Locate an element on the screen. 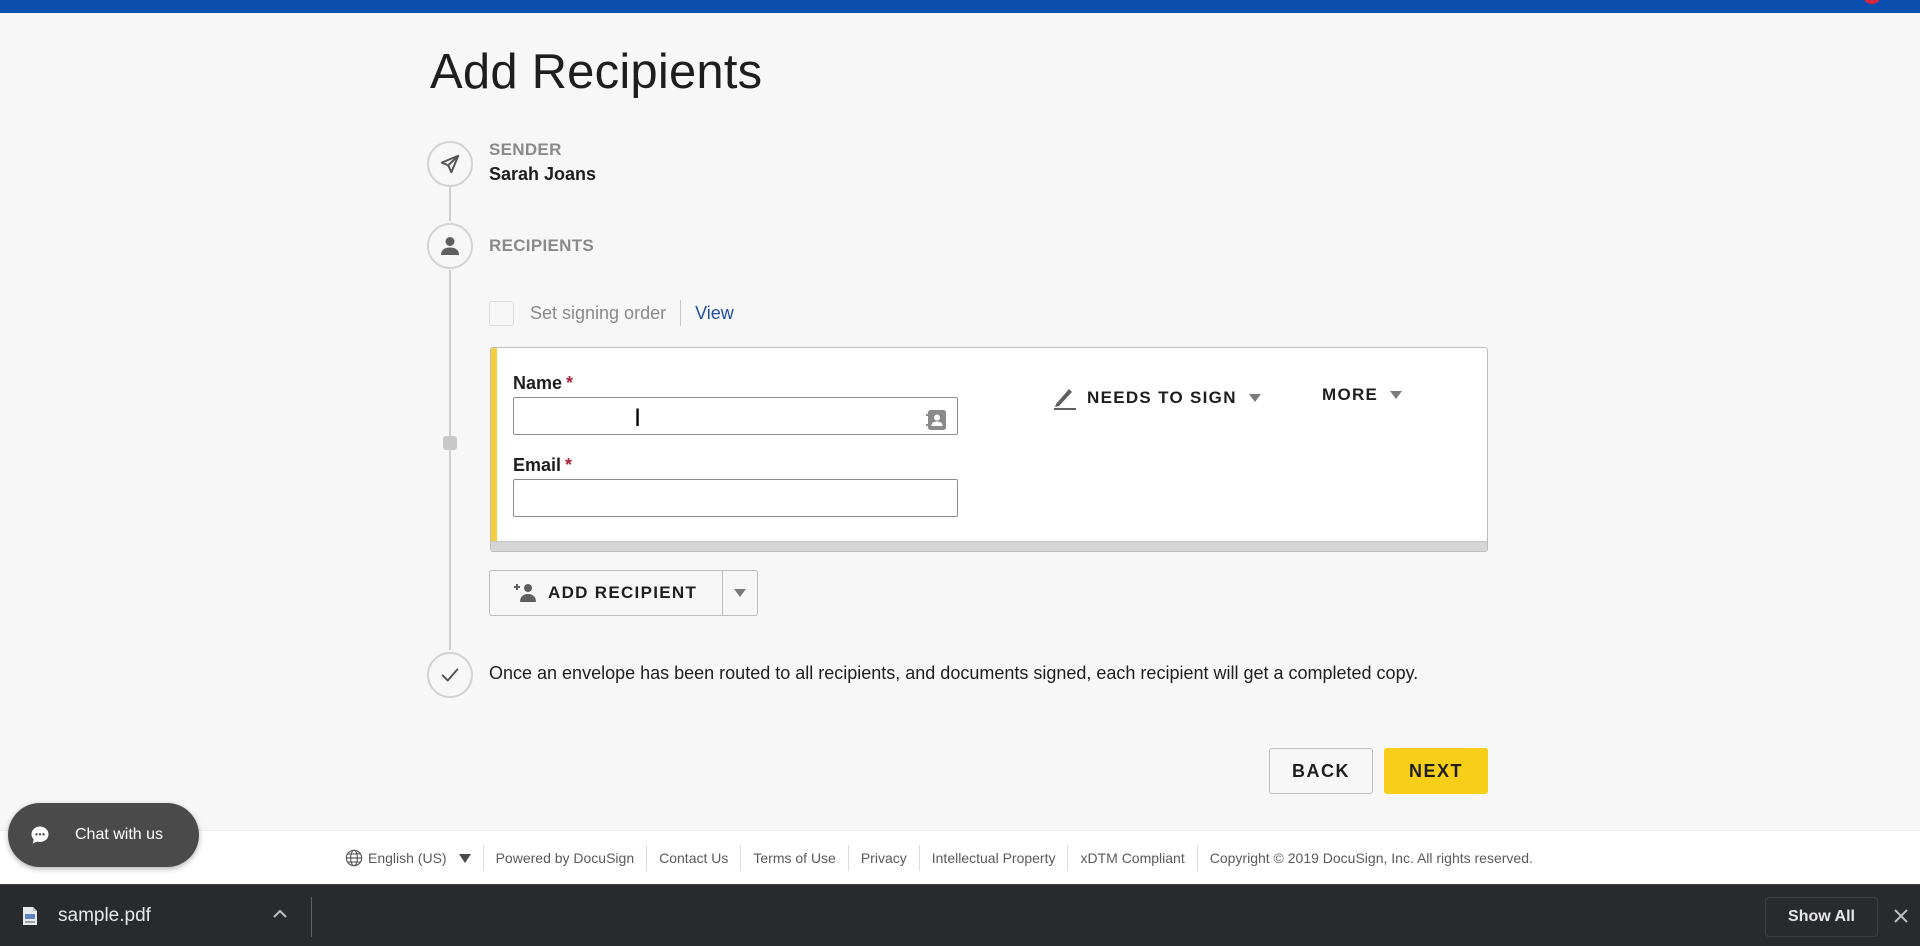  globe-icon is located at coordinates (354, 858).